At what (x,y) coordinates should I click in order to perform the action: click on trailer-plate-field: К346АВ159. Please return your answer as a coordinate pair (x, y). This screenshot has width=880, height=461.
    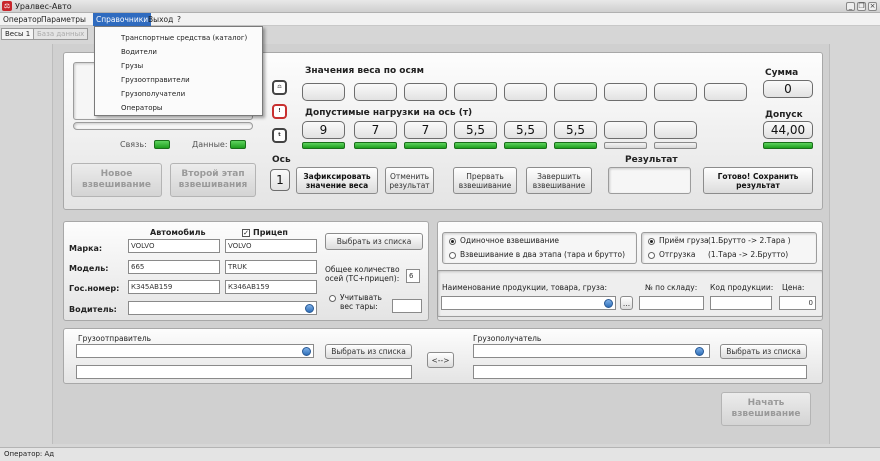
    Looking at the image, I should click on (271, 287).